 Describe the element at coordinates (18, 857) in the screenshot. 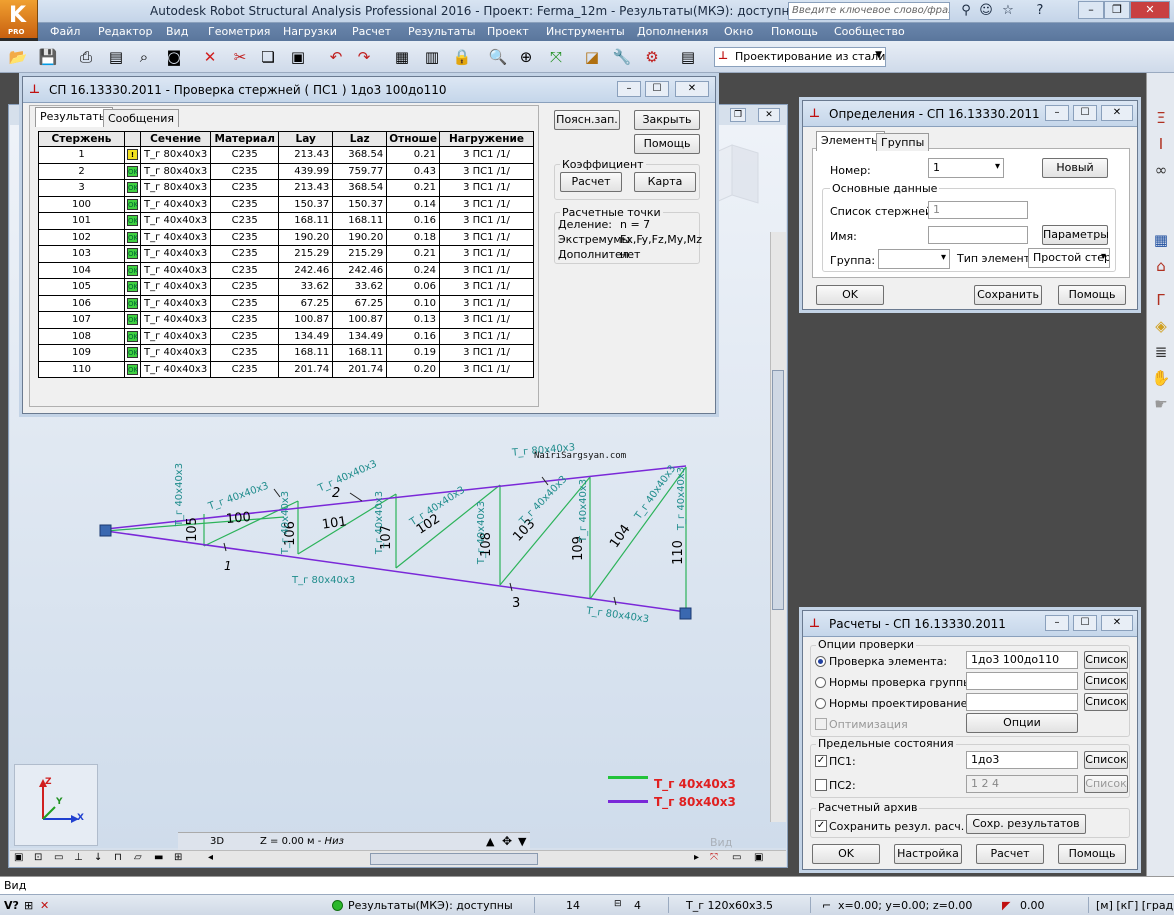

I see `grid-icon: ▣` at that location.